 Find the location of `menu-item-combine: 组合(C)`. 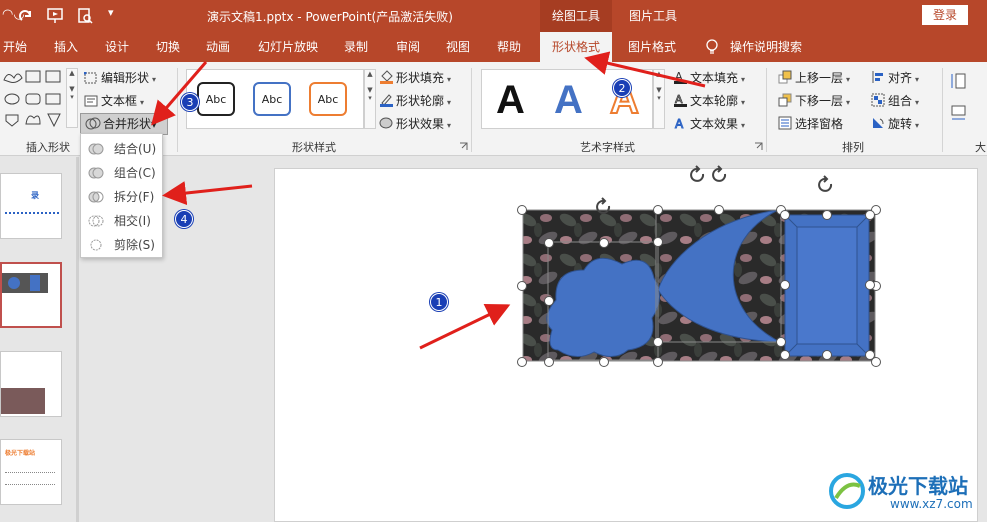

menu-item-combine: 组合(C) is located at coordinates (122, 173).